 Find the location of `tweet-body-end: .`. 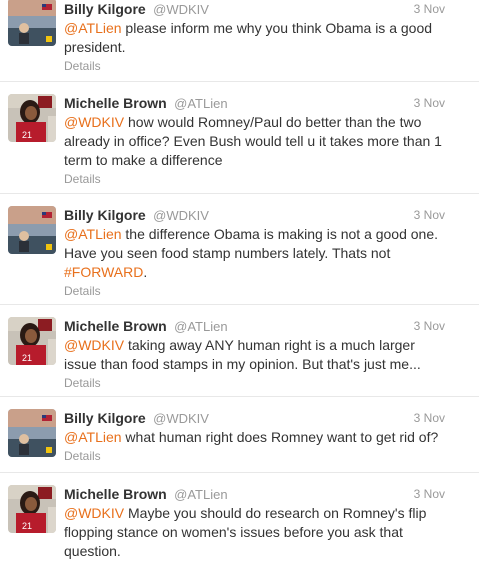

tweet-body-end: . is located at coordinates (145, 272).